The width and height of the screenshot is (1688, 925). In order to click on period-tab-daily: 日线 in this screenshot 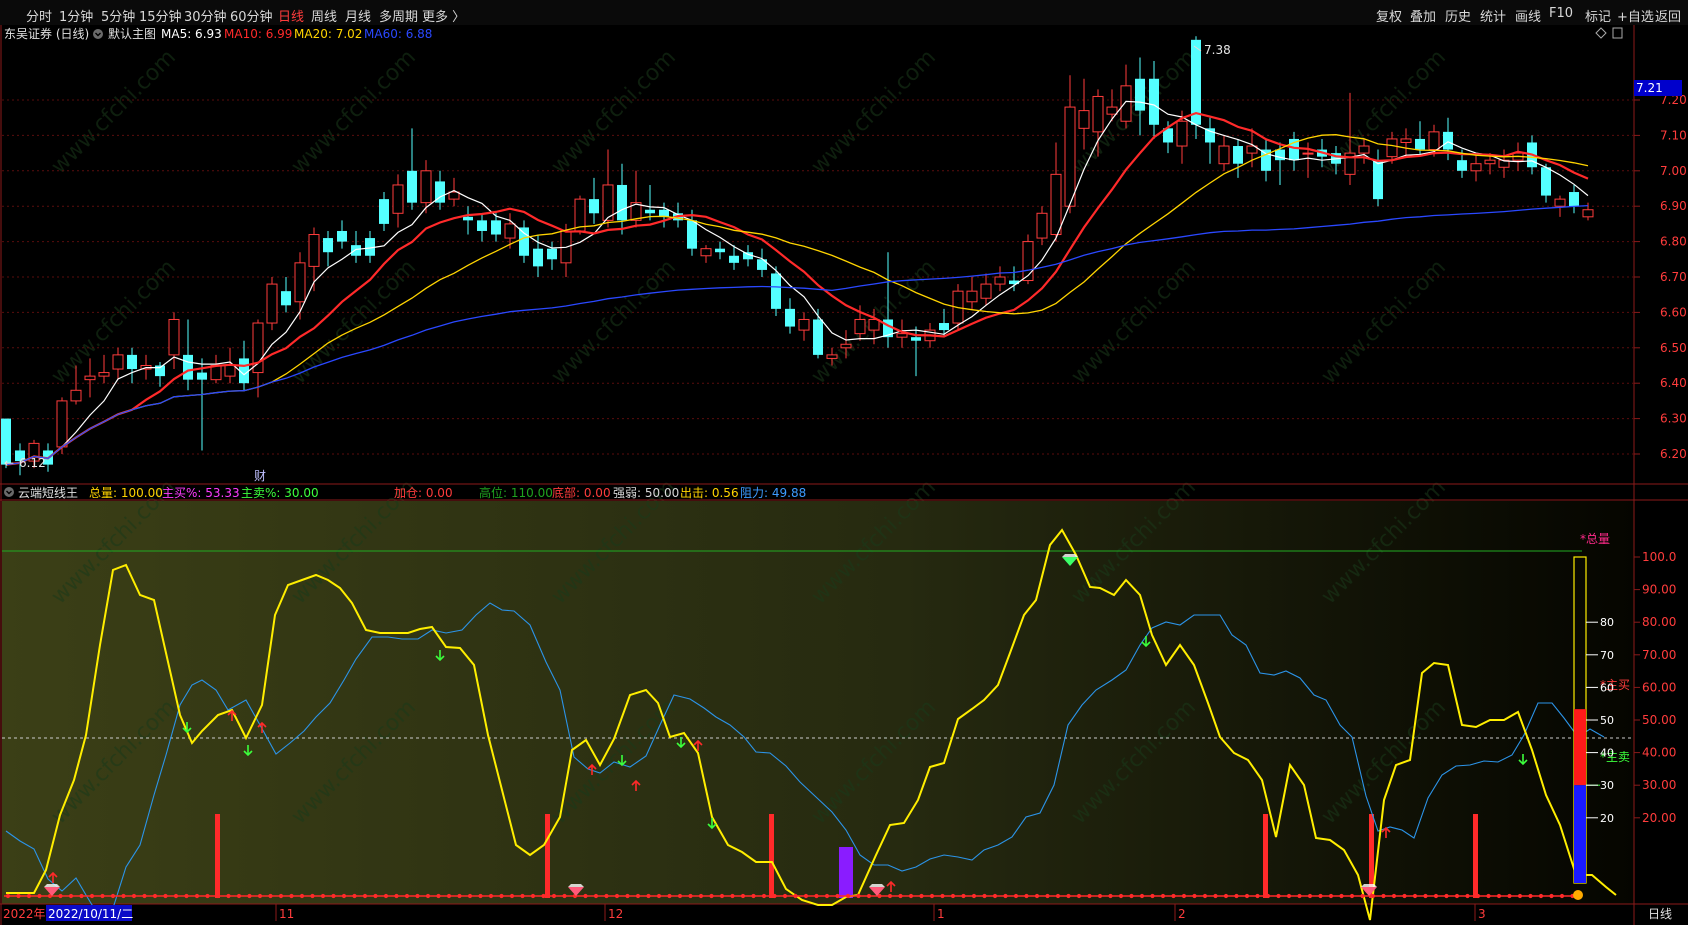, I will do `click(291, 15)`.